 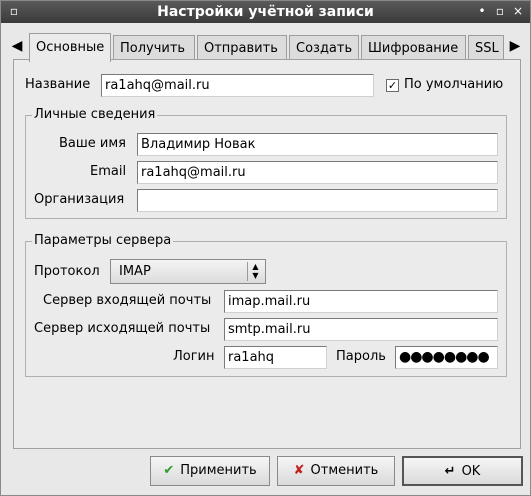 I want to click on personal-info-title: Личные сведения, so click(x=95, y=115).